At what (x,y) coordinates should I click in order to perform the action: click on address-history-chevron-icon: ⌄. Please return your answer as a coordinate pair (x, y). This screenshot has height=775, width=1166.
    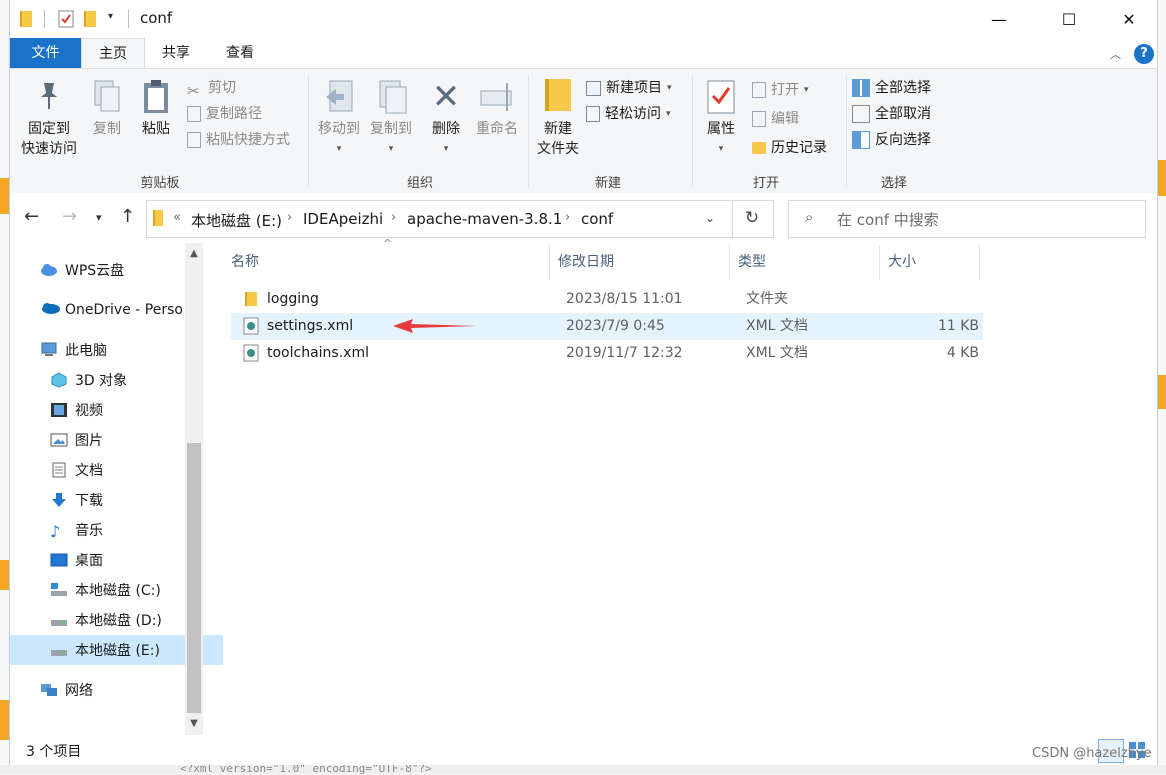
    Looking at the image, I should click on (710, 218).